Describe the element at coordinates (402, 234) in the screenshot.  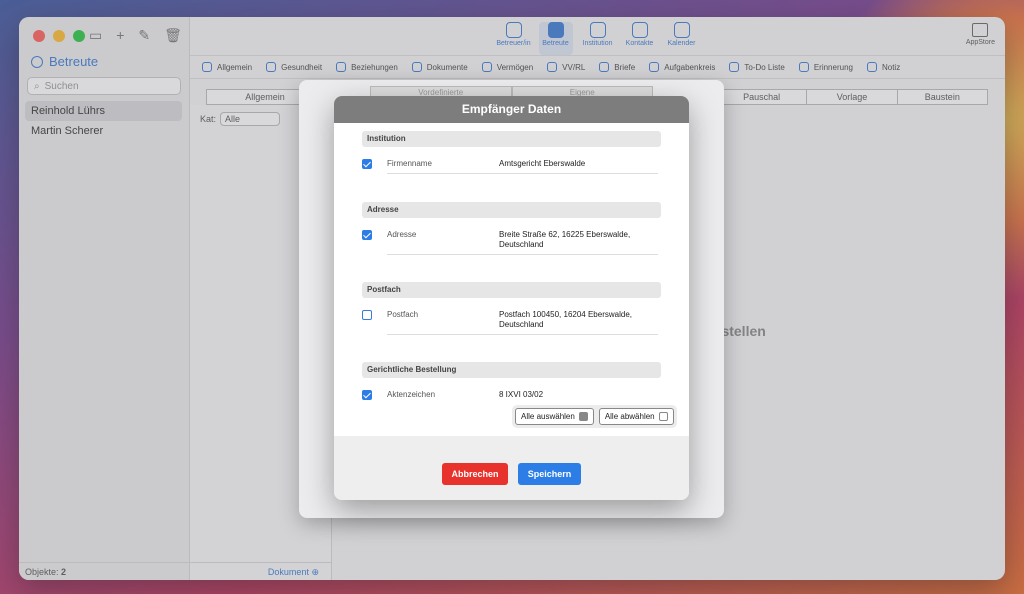
I see `row-label: Adresse` at that location.